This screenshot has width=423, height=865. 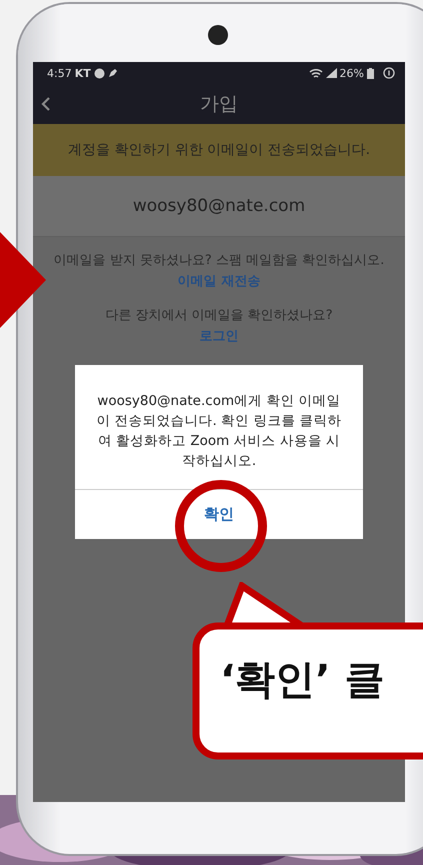 What do you see at coordinates (389, 73) in the screenshot?
I see `notification-icon` at bounding box center [389, 73].